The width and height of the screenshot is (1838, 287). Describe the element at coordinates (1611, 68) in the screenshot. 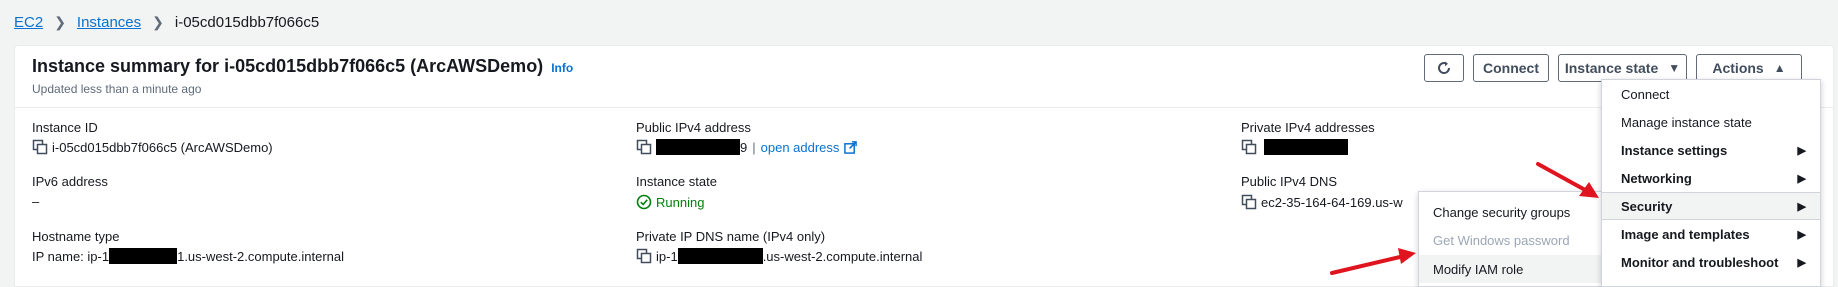

I see `instance-state-label: Instance state` at that location.